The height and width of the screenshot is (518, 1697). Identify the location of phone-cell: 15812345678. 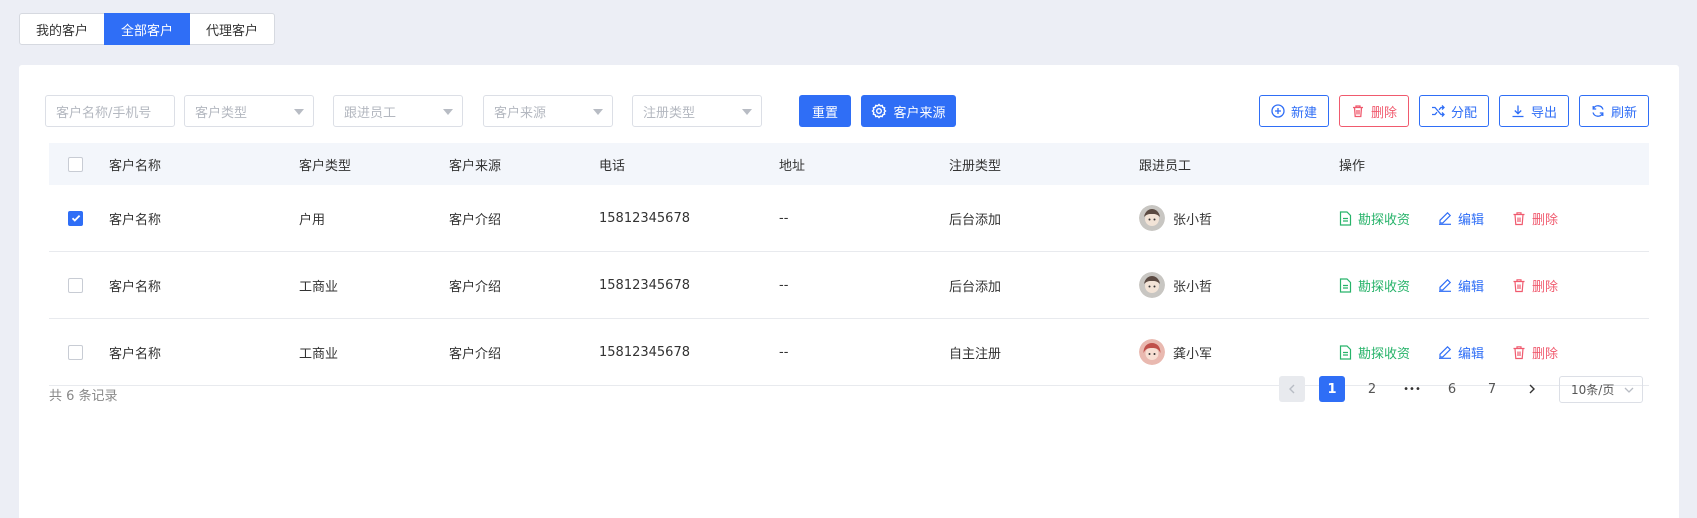
(644, 352).